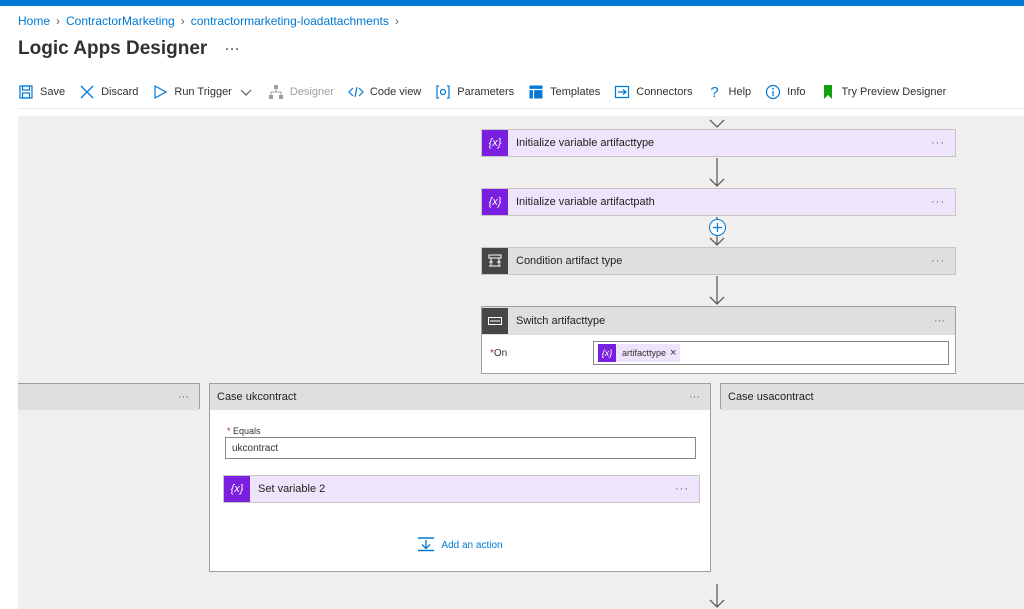 The image size is (1024, 609). Describe the element at coordinates (160, 92) in the screenshot. I see `play-icon` at that location.